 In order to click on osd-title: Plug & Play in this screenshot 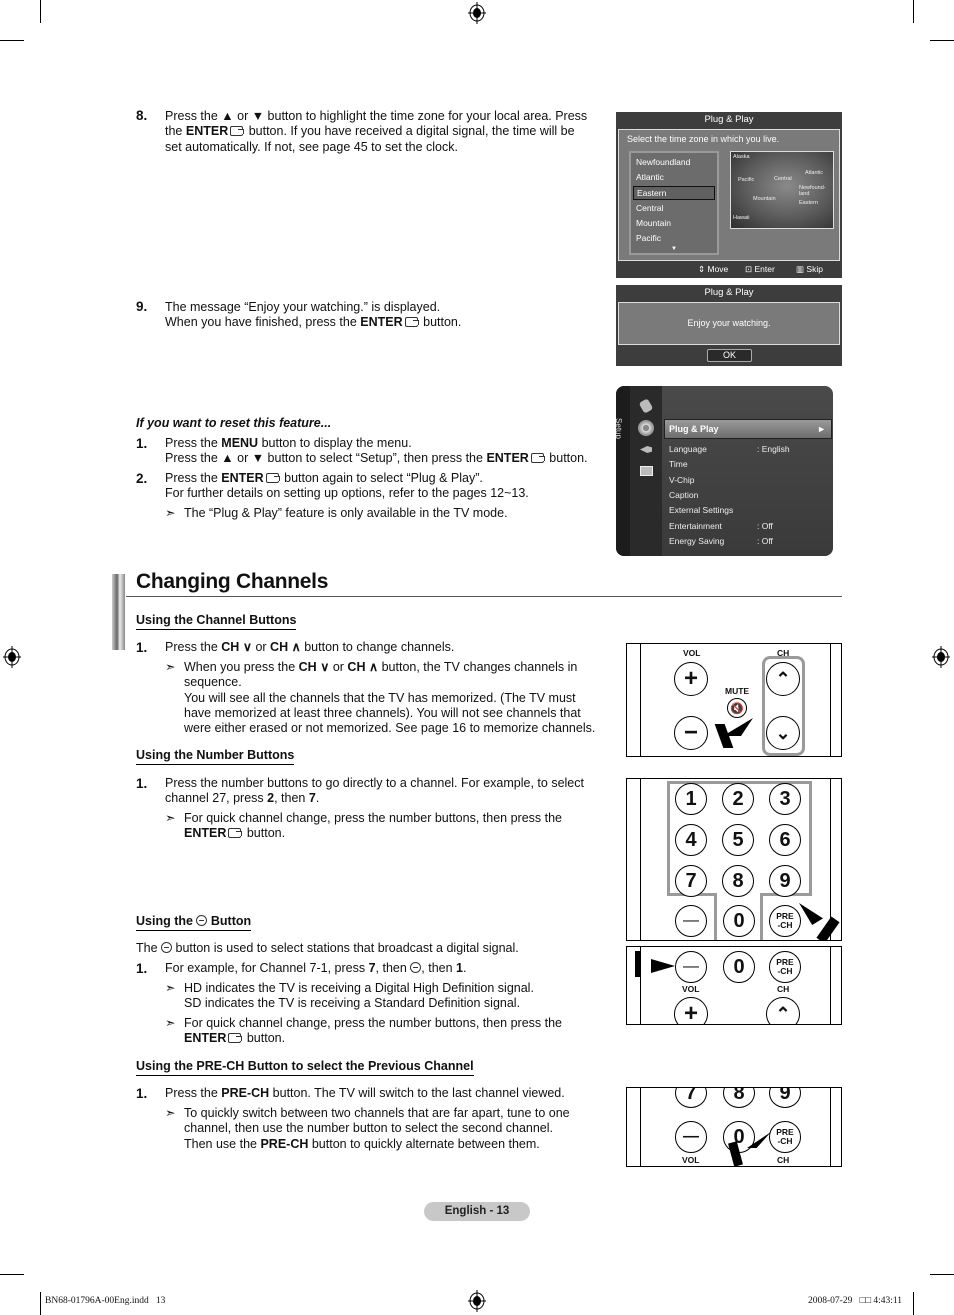, I will do `click(729, 292)`.